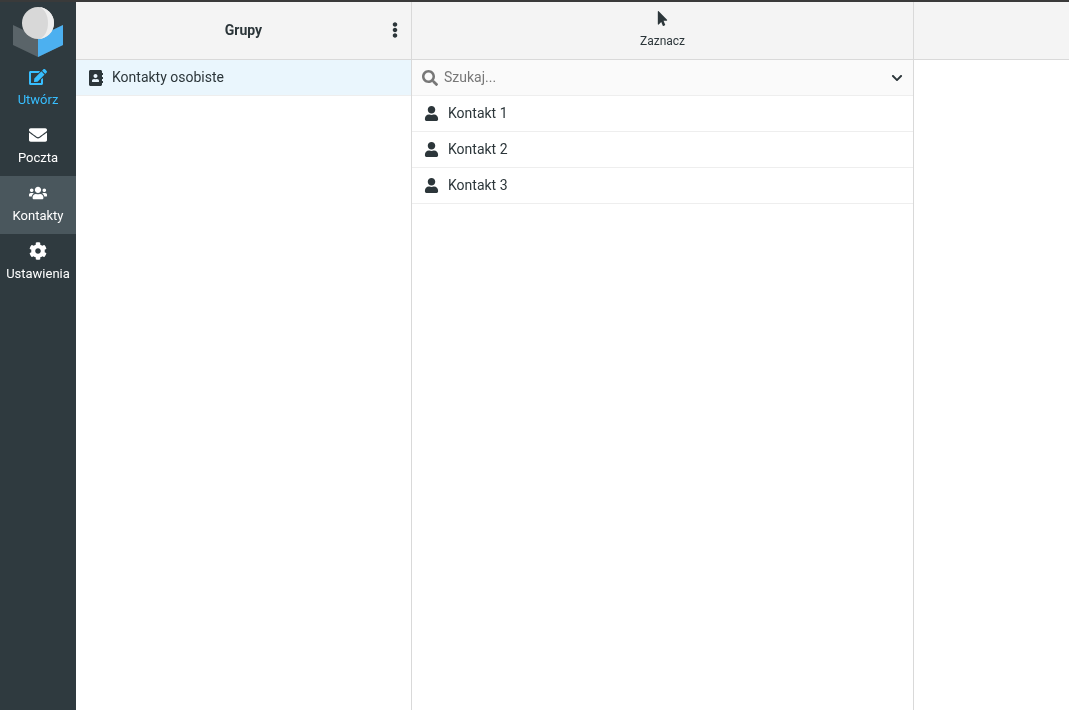 Image resolution: width=1069 pixels, height=710 pixels. I want to click on address-book-icon, so click(96, 77).